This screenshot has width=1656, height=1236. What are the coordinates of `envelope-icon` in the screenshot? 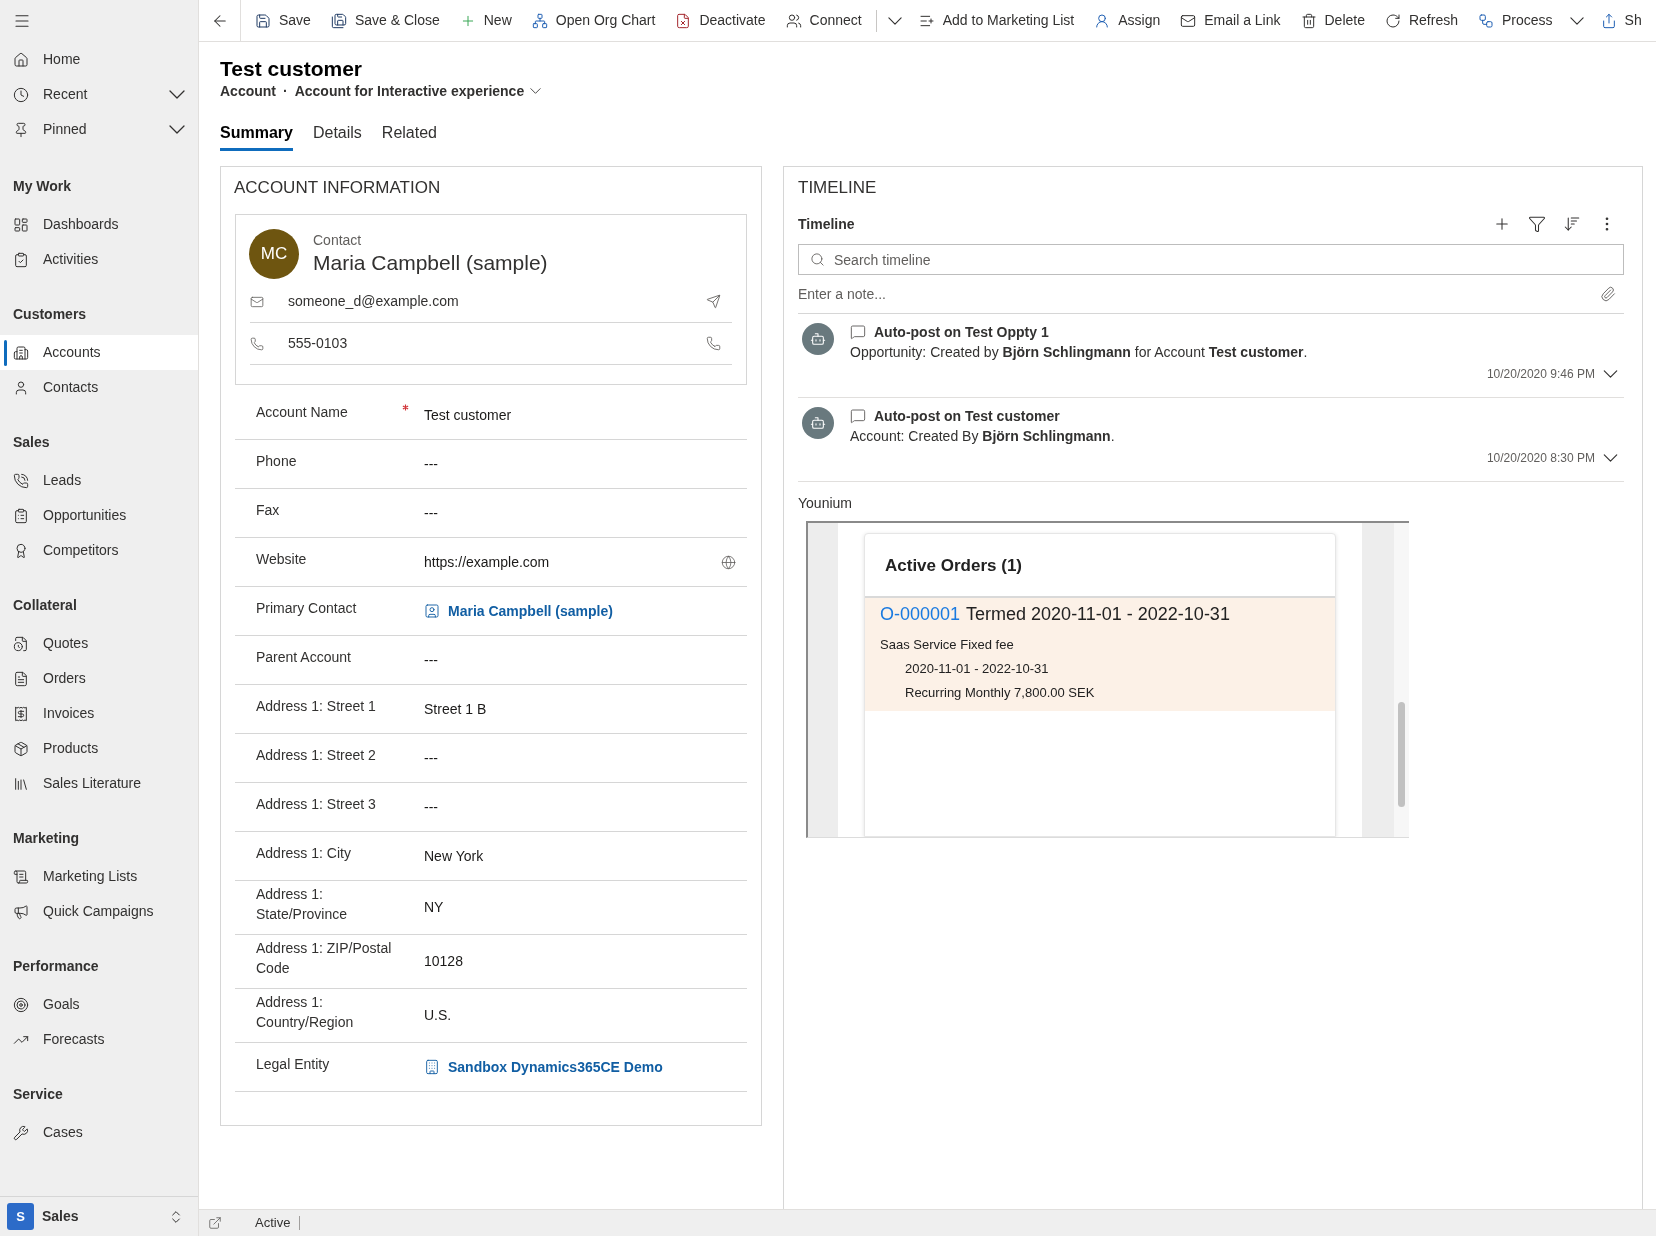 It's located at (1188, 20).